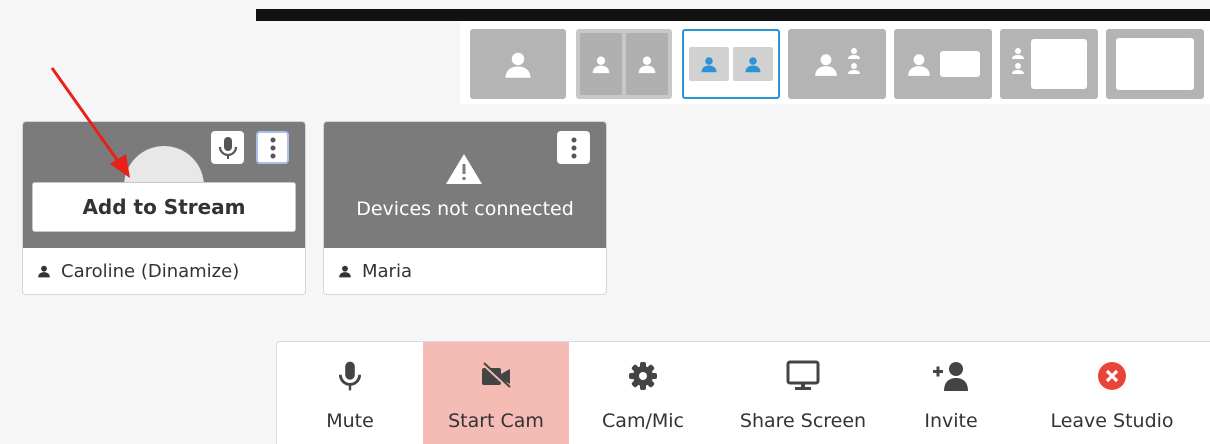 The height and width of the screenshot is (444, 1210). I want to click on device-status-text: Devices not connected, so click(465, 209).